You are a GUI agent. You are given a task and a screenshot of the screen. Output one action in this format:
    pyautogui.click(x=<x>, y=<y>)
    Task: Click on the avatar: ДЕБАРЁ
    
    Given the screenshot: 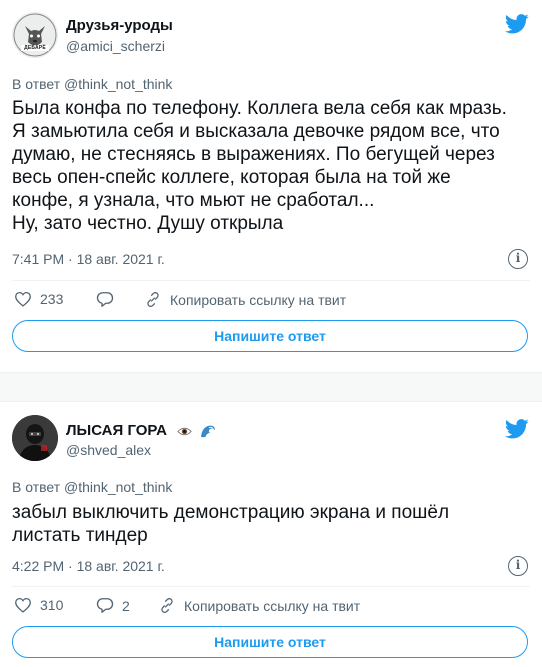 What is the action you would take?
    pyautogui.click(x=35, y=35)
    